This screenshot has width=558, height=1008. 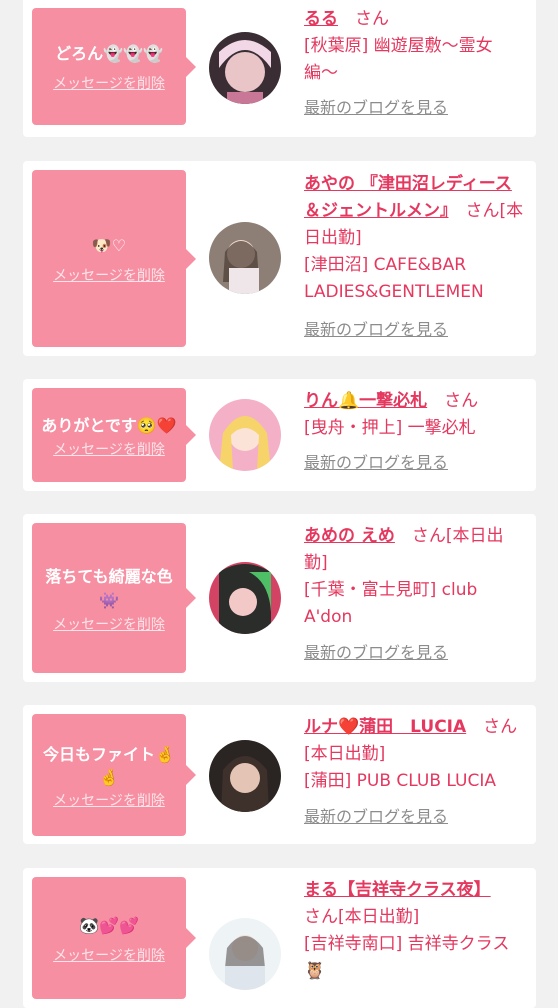 I want to click on honorific: さん[本日出勤], so click(x=362, y=917).